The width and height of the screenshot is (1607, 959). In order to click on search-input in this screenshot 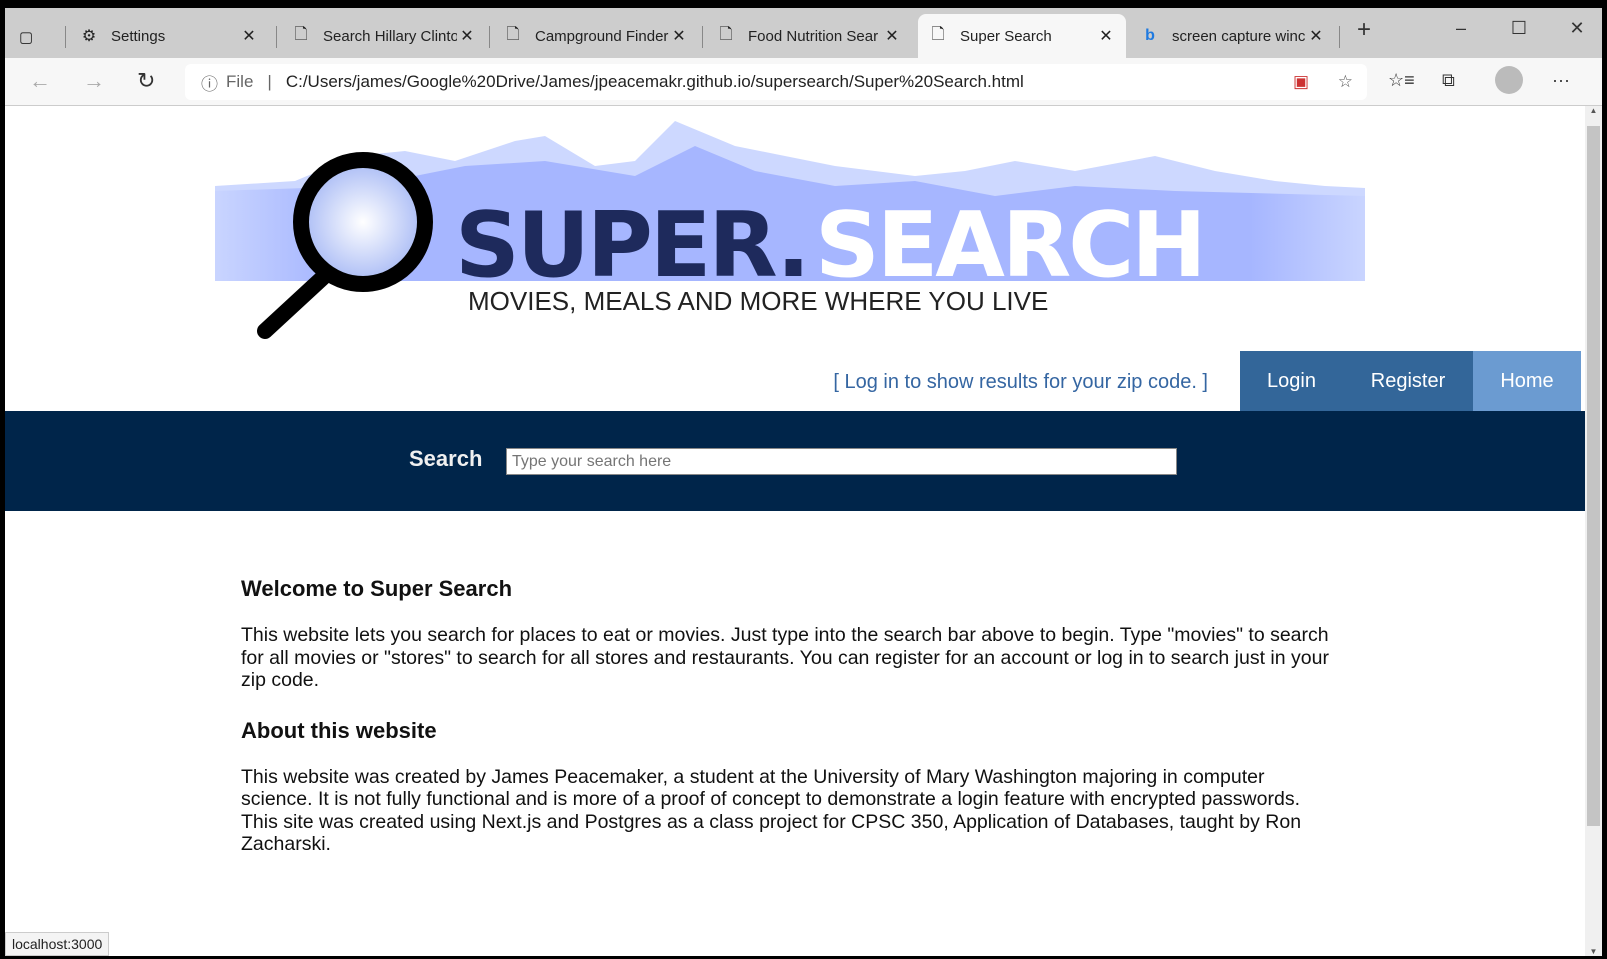, I will do `click(841, 461)`.